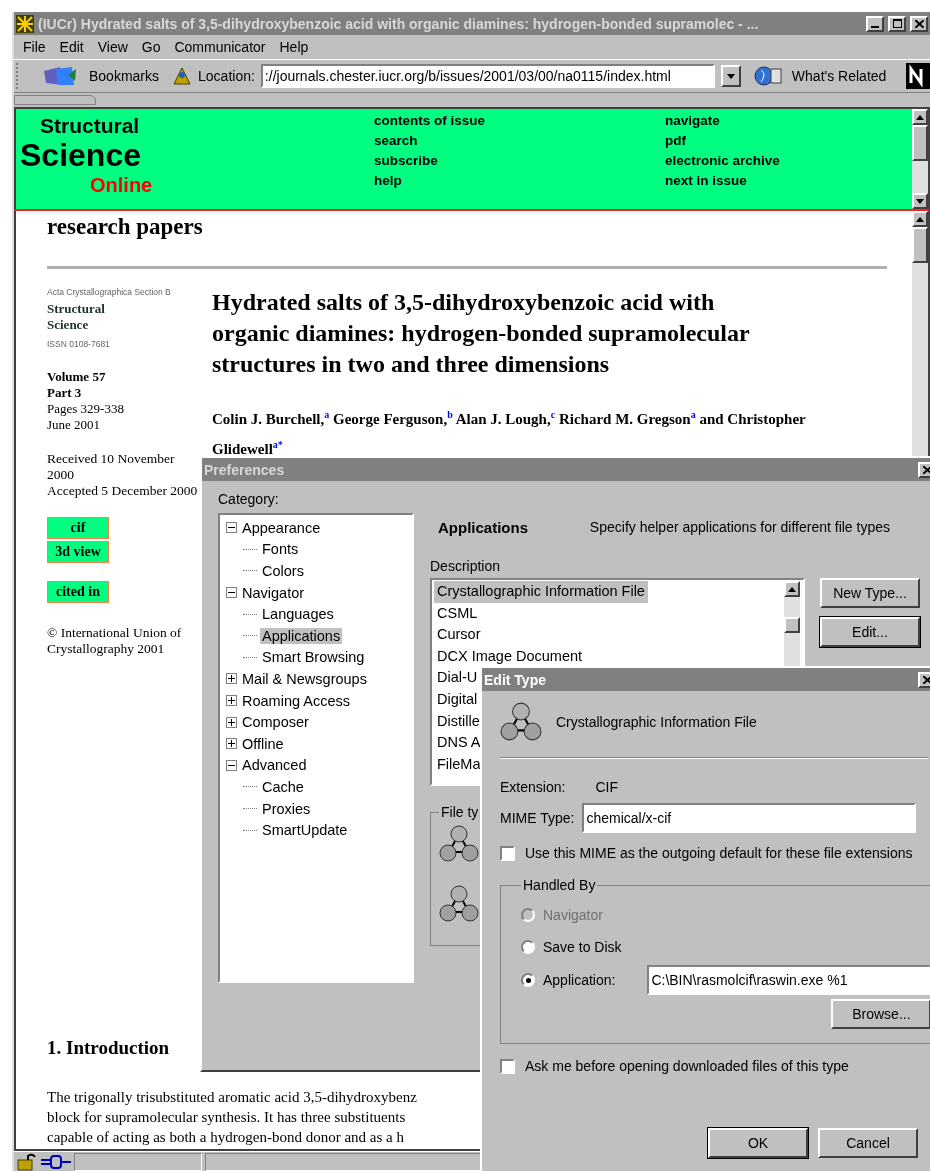  Describe the element at coordinates (515, 679) in the screenshot. I see `dialog-title: Edit Type` at that location.